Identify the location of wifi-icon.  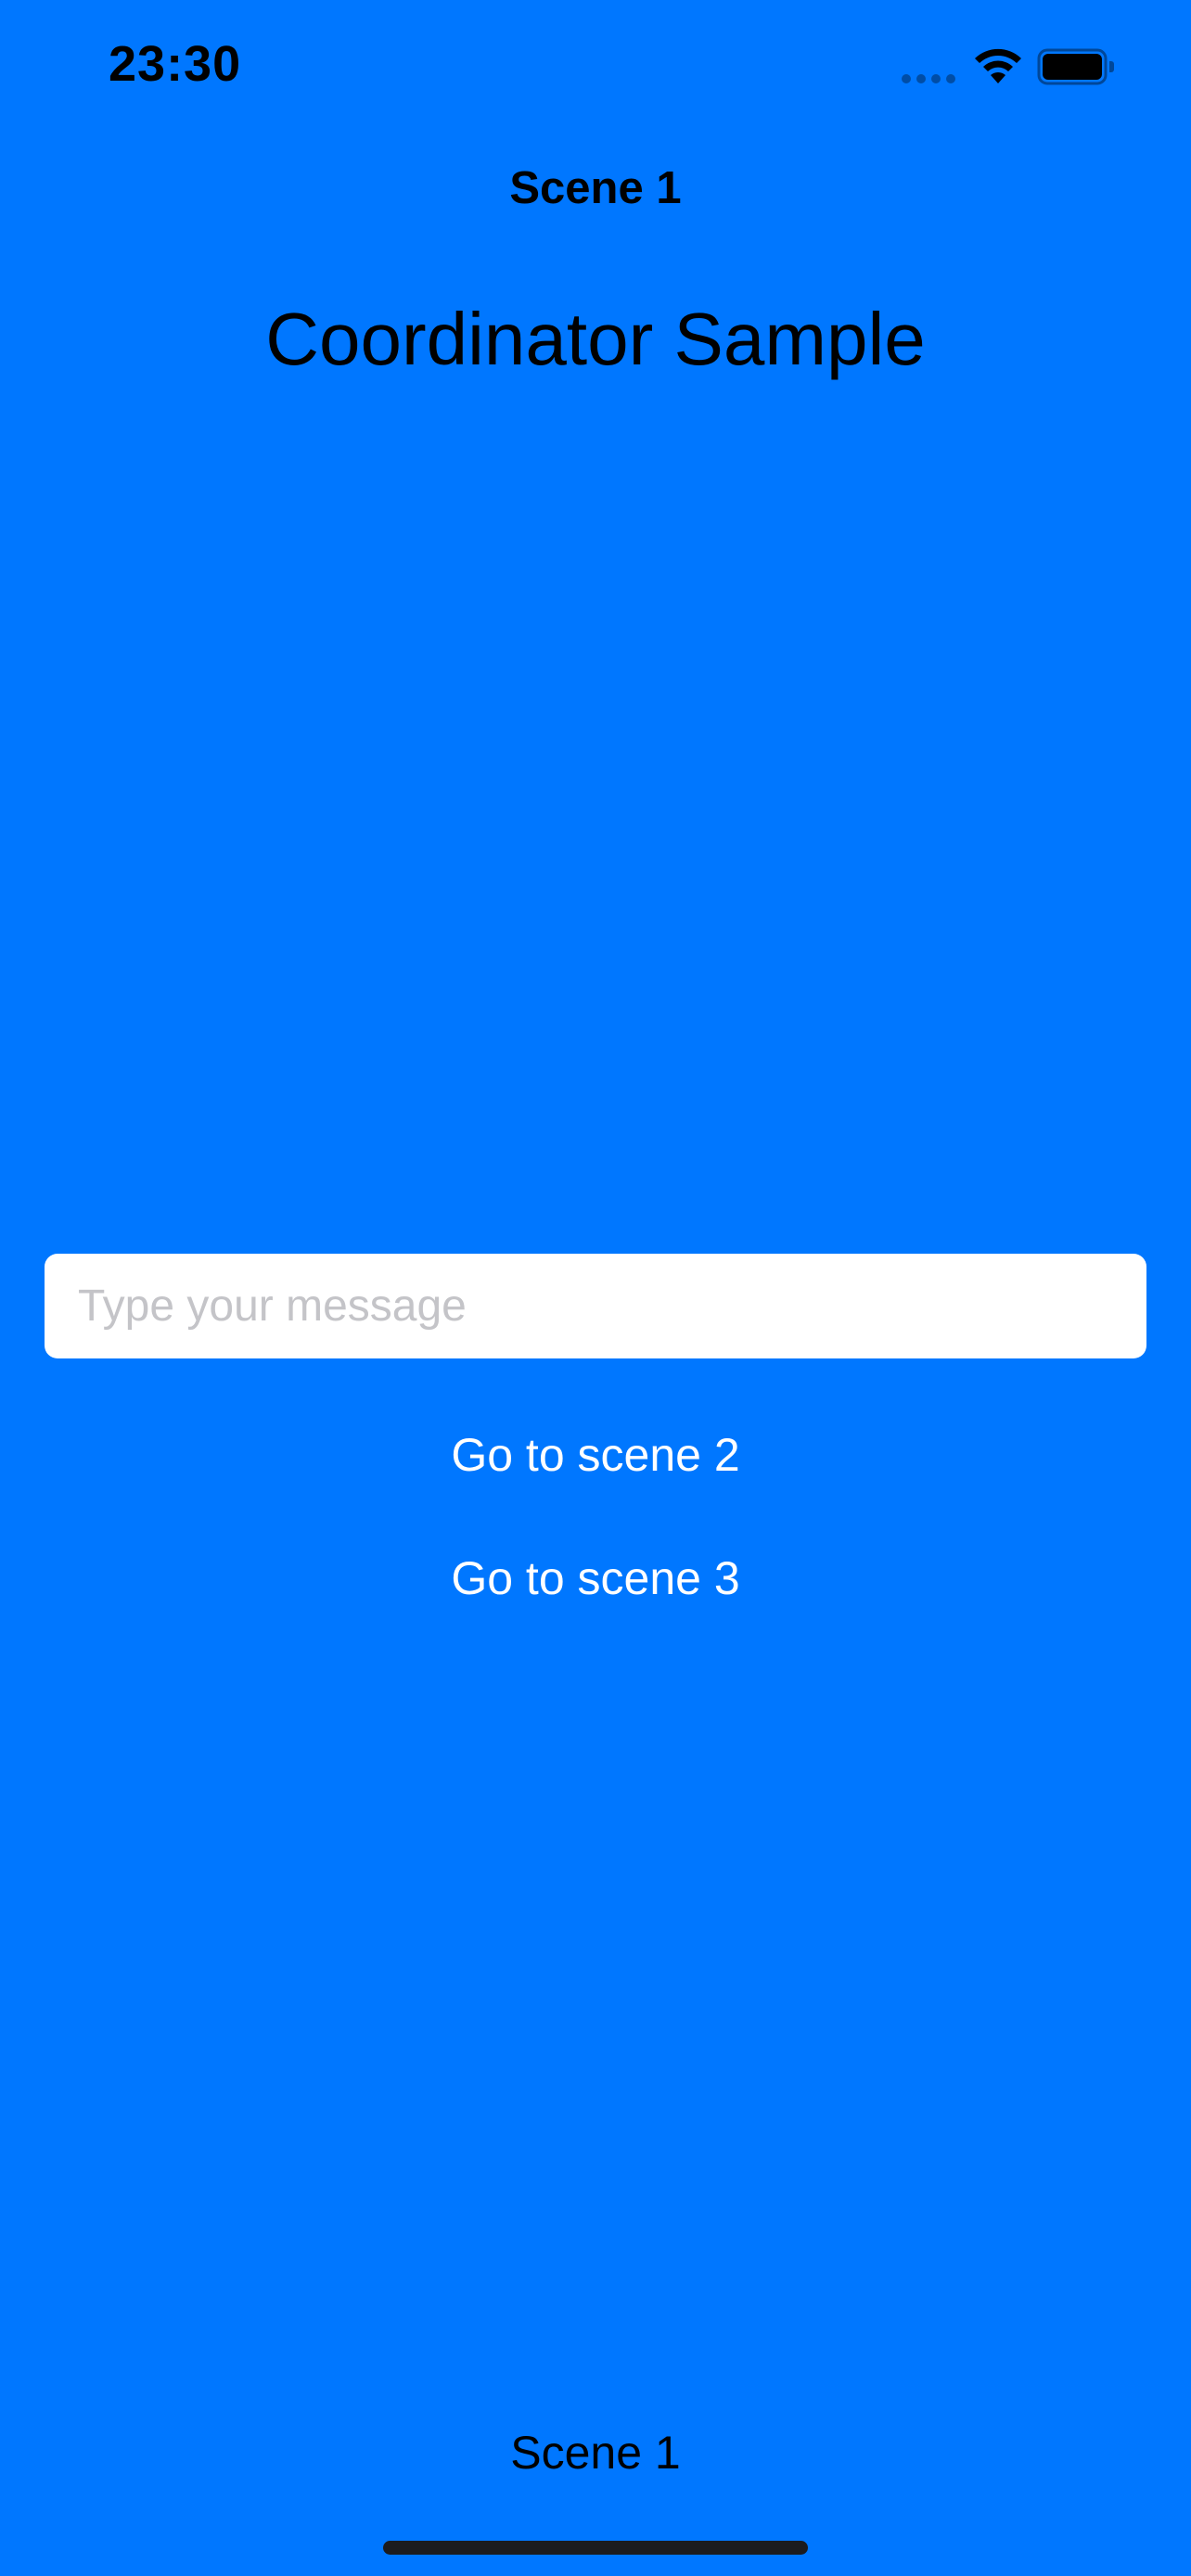
(998, 66).